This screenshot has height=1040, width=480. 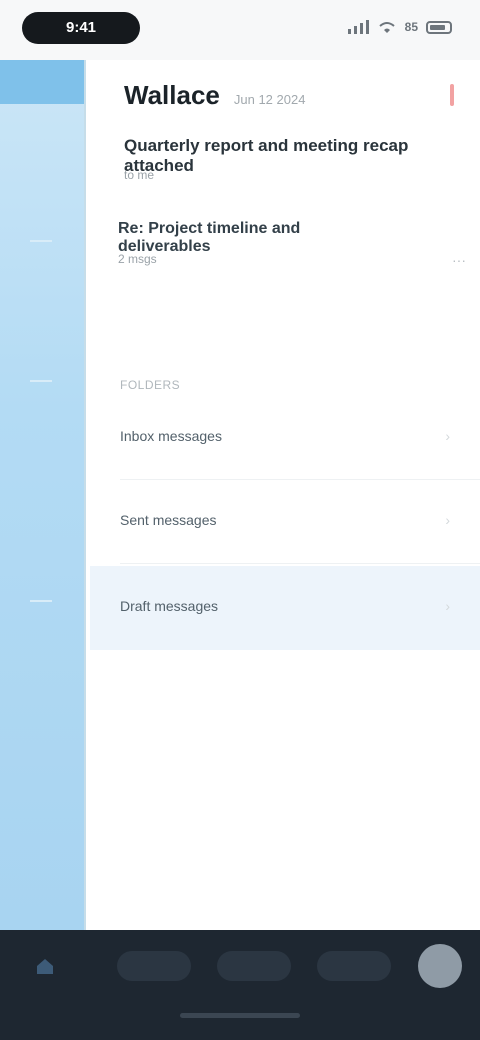 What do you see at coordinates (150, 385) in the screenshot?
I see `section-label: FOLDERS` at bounding box center [150, 385].